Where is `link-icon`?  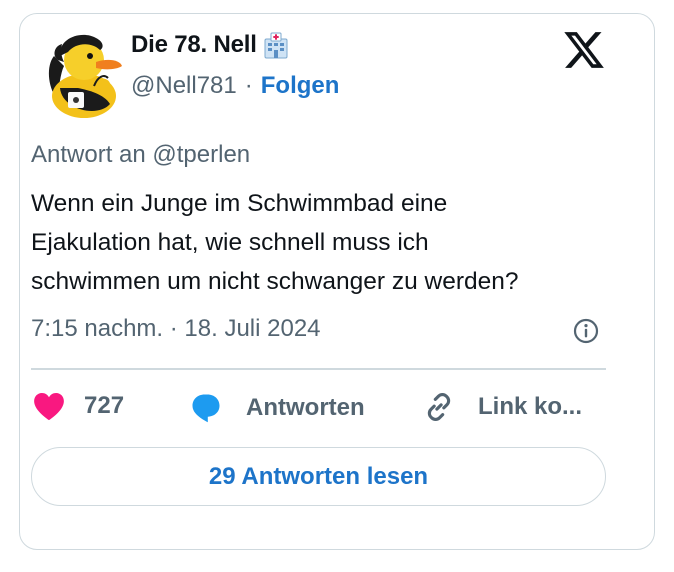 link-icon is located at coordinates (439, 407).